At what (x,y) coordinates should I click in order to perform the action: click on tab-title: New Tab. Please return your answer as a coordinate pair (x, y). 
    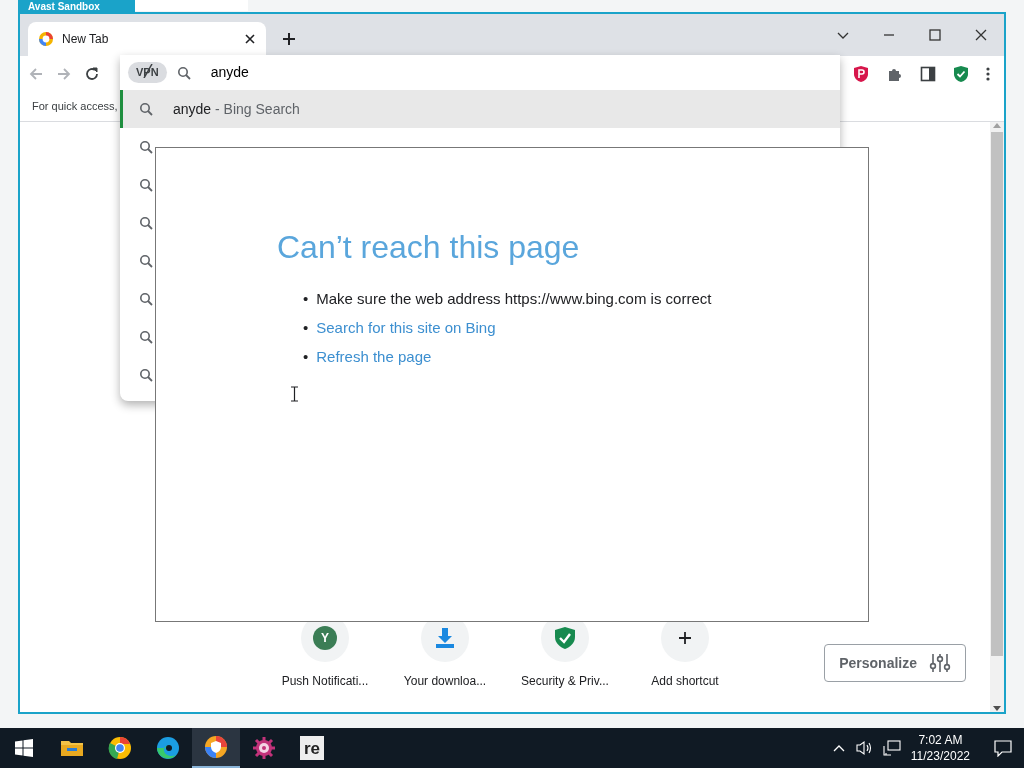
    Looking at the image, I should click on (86, 39).